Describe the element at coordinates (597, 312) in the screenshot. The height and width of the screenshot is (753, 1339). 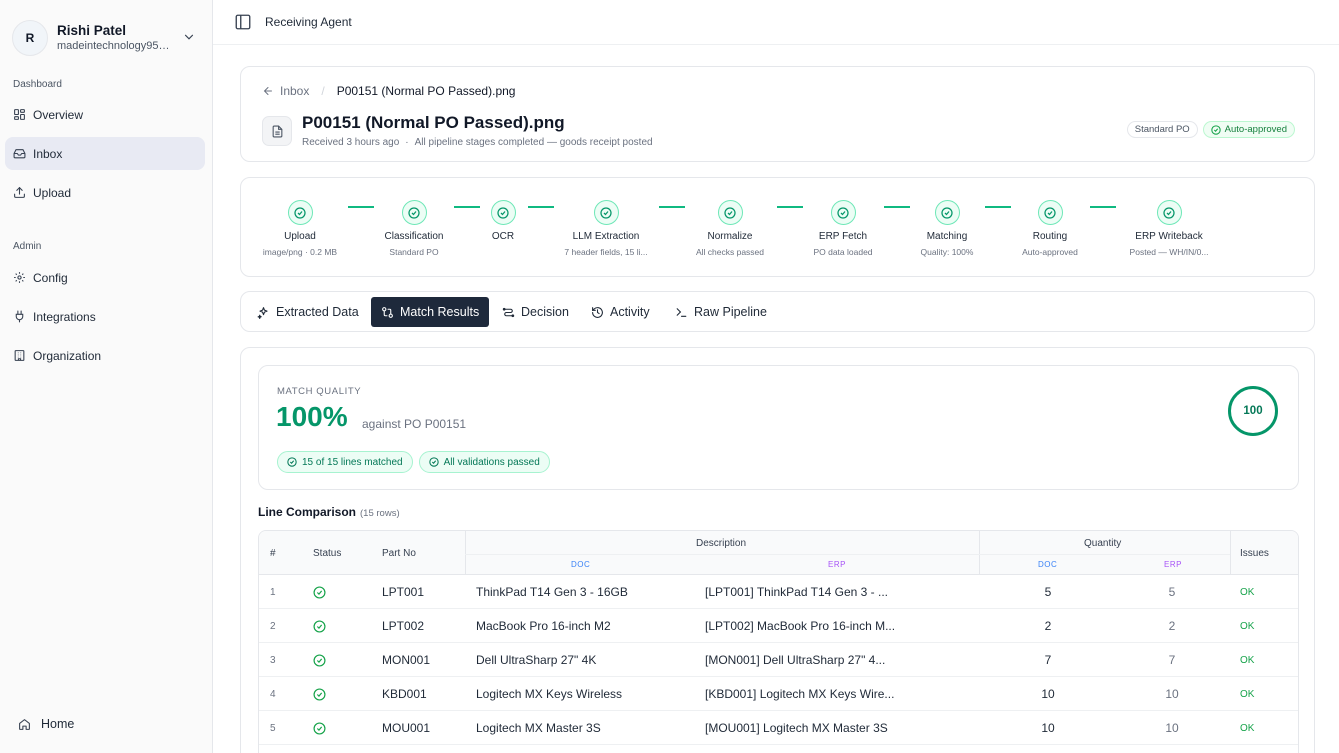
I see `history-icon` at that location.